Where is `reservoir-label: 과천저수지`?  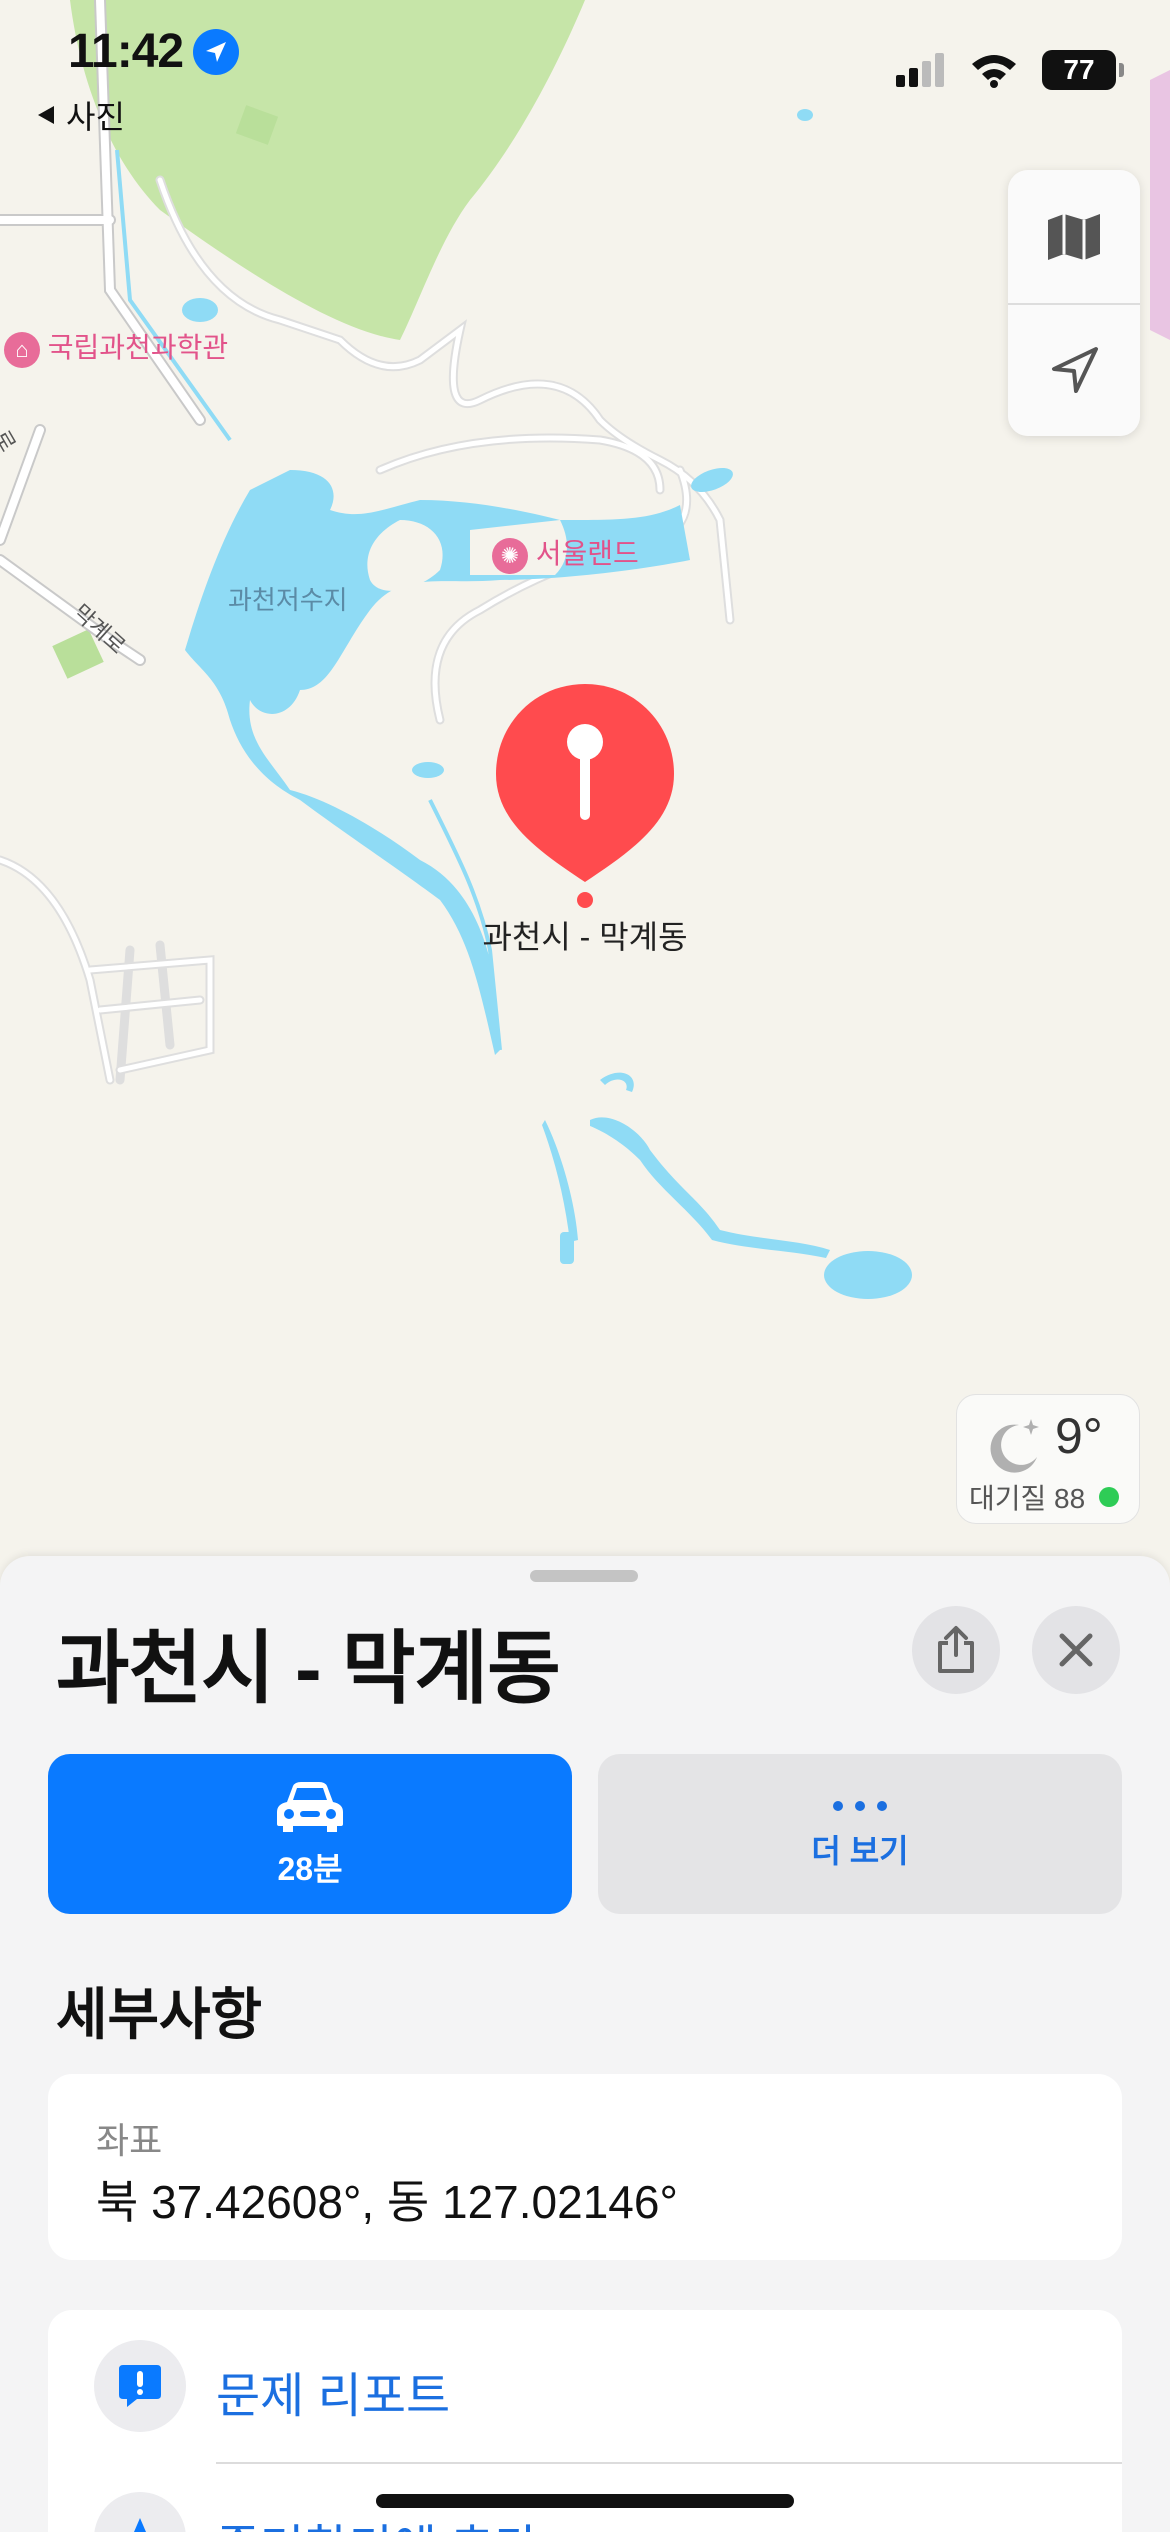 reservoir-label: 과천저수지 is located at coordinates (288, 600).